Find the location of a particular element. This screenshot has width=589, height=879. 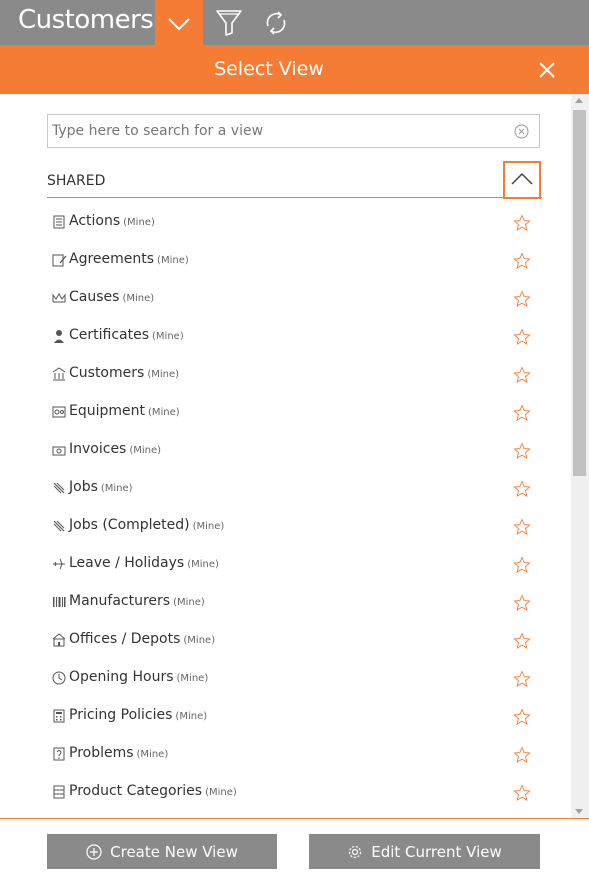

view-list-item: Jobs (Completed) (Mine) is located at coordinates (294, 527).